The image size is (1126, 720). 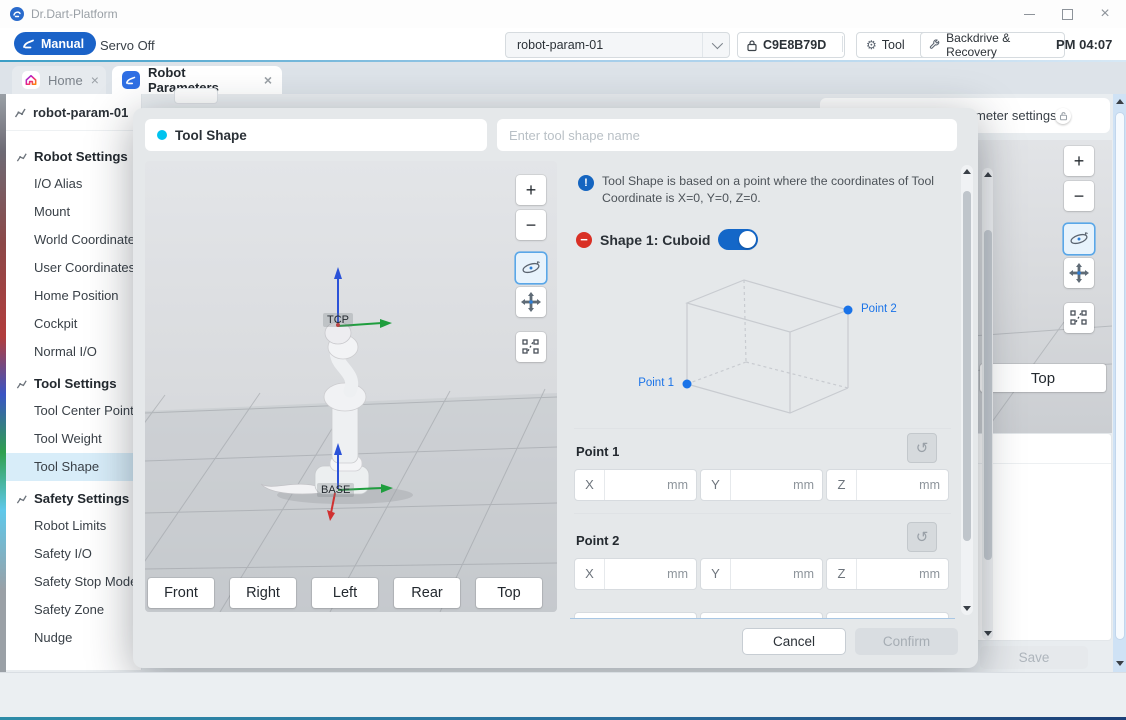 I want to click on robot-file-icon, so click(x=20, y=112).